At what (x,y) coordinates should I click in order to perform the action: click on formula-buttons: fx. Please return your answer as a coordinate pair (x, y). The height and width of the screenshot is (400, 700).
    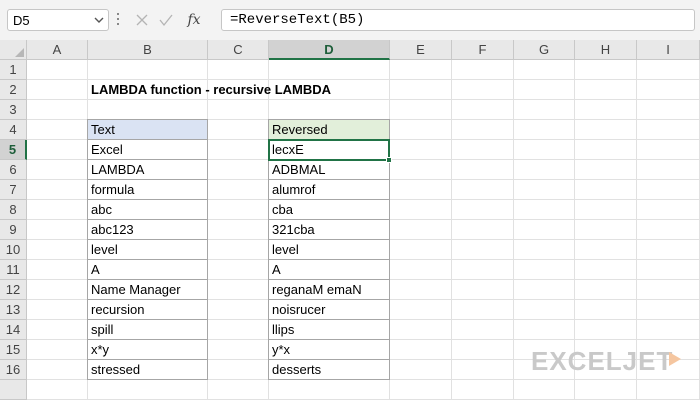
    Looking at the image, I should click on (173, 20).